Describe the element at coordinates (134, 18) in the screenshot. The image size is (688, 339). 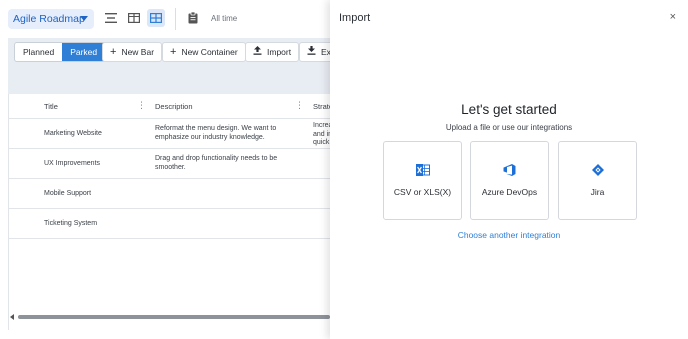
I see `columns-view-icon` at that location.